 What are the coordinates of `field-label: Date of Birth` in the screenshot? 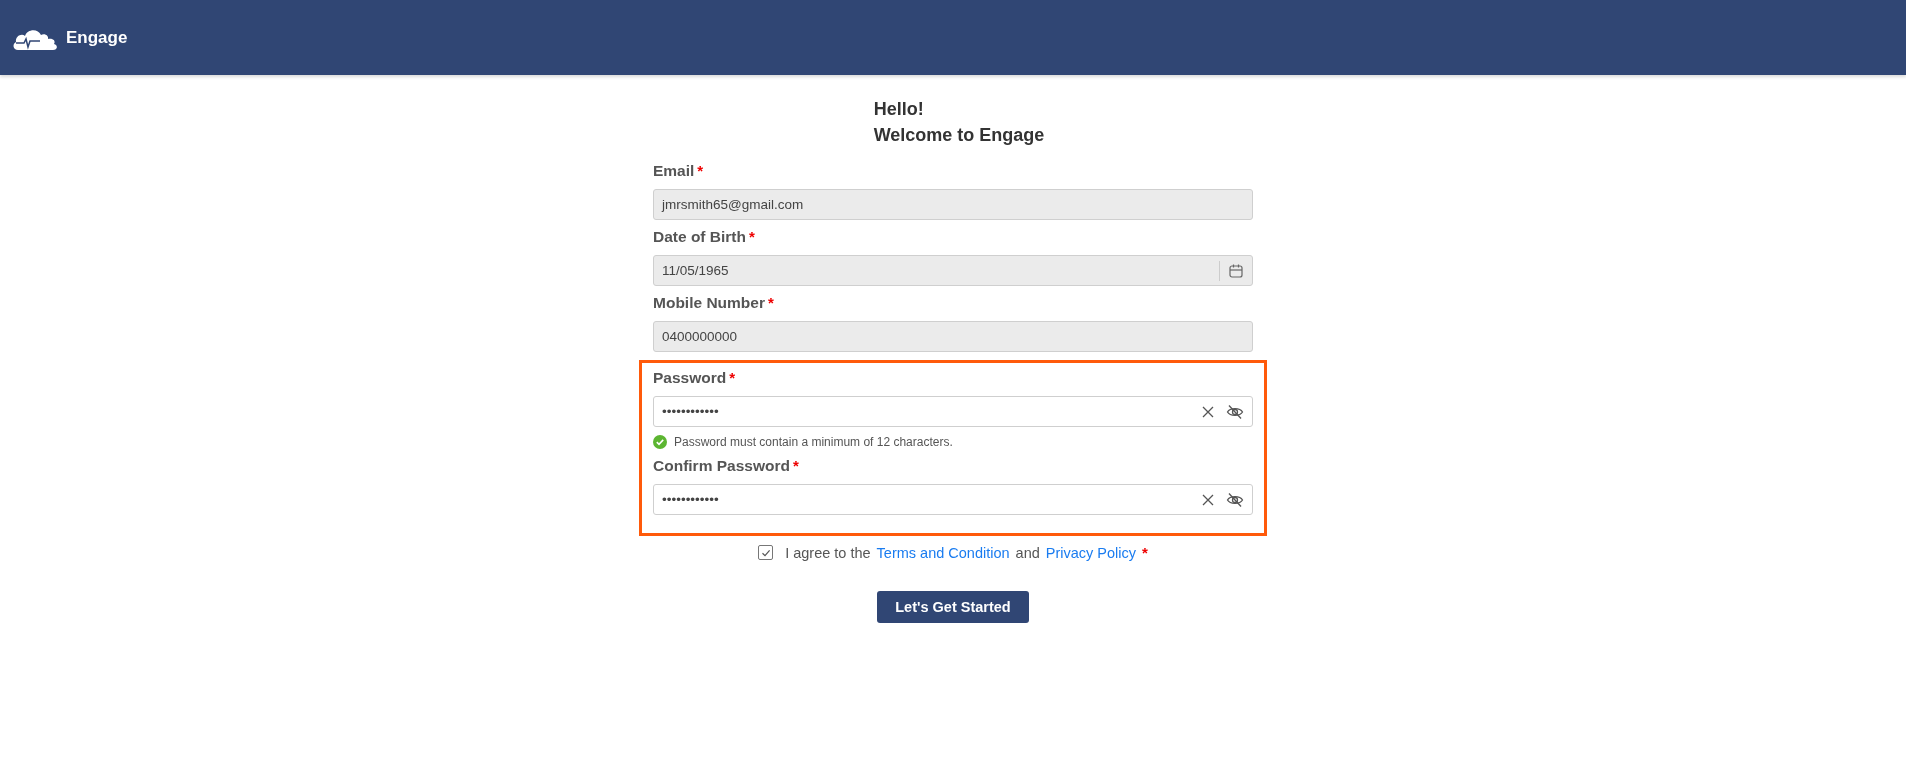 It's located at (699, 237).